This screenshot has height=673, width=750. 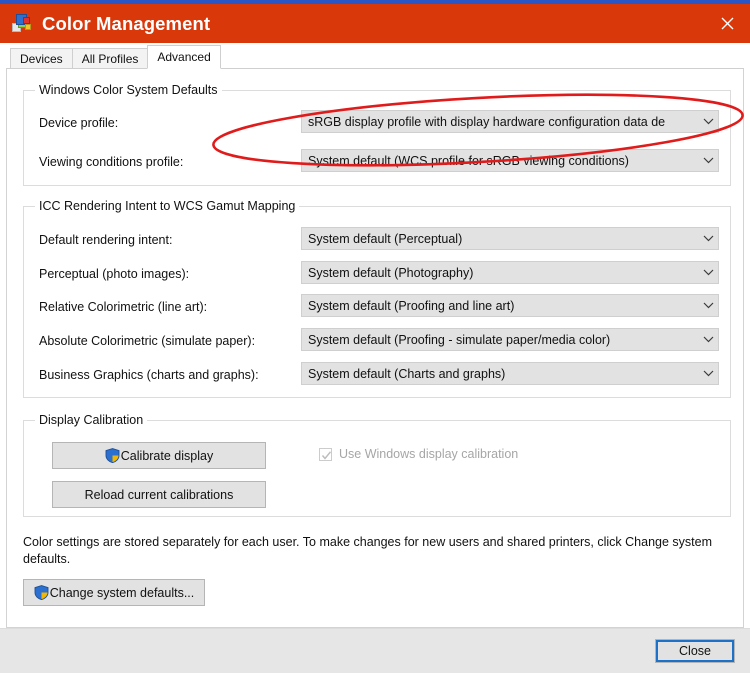 What do you see at coordinates (411, 305) in the screenshot?
I see `combo-relative-colorimetric-value: System default (Proofing and line art)` at bounding box center [411, 305].